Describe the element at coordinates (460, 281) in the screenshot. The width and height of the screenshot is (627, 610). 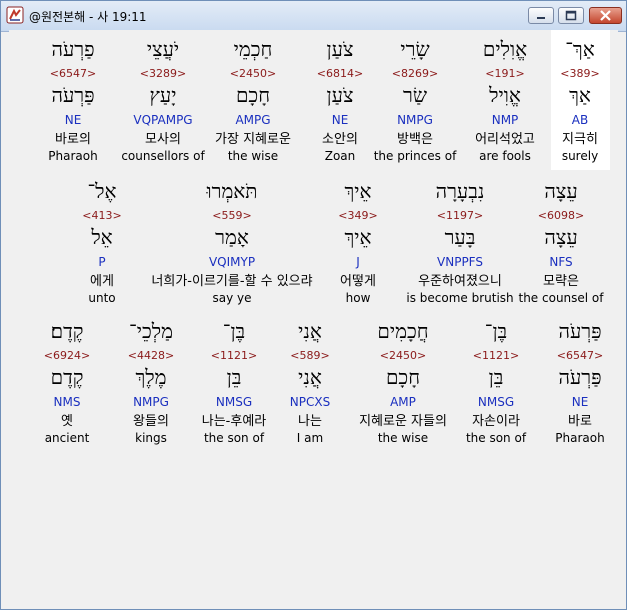
I see `korean-gloss: 우준하여졌으니` at that location.